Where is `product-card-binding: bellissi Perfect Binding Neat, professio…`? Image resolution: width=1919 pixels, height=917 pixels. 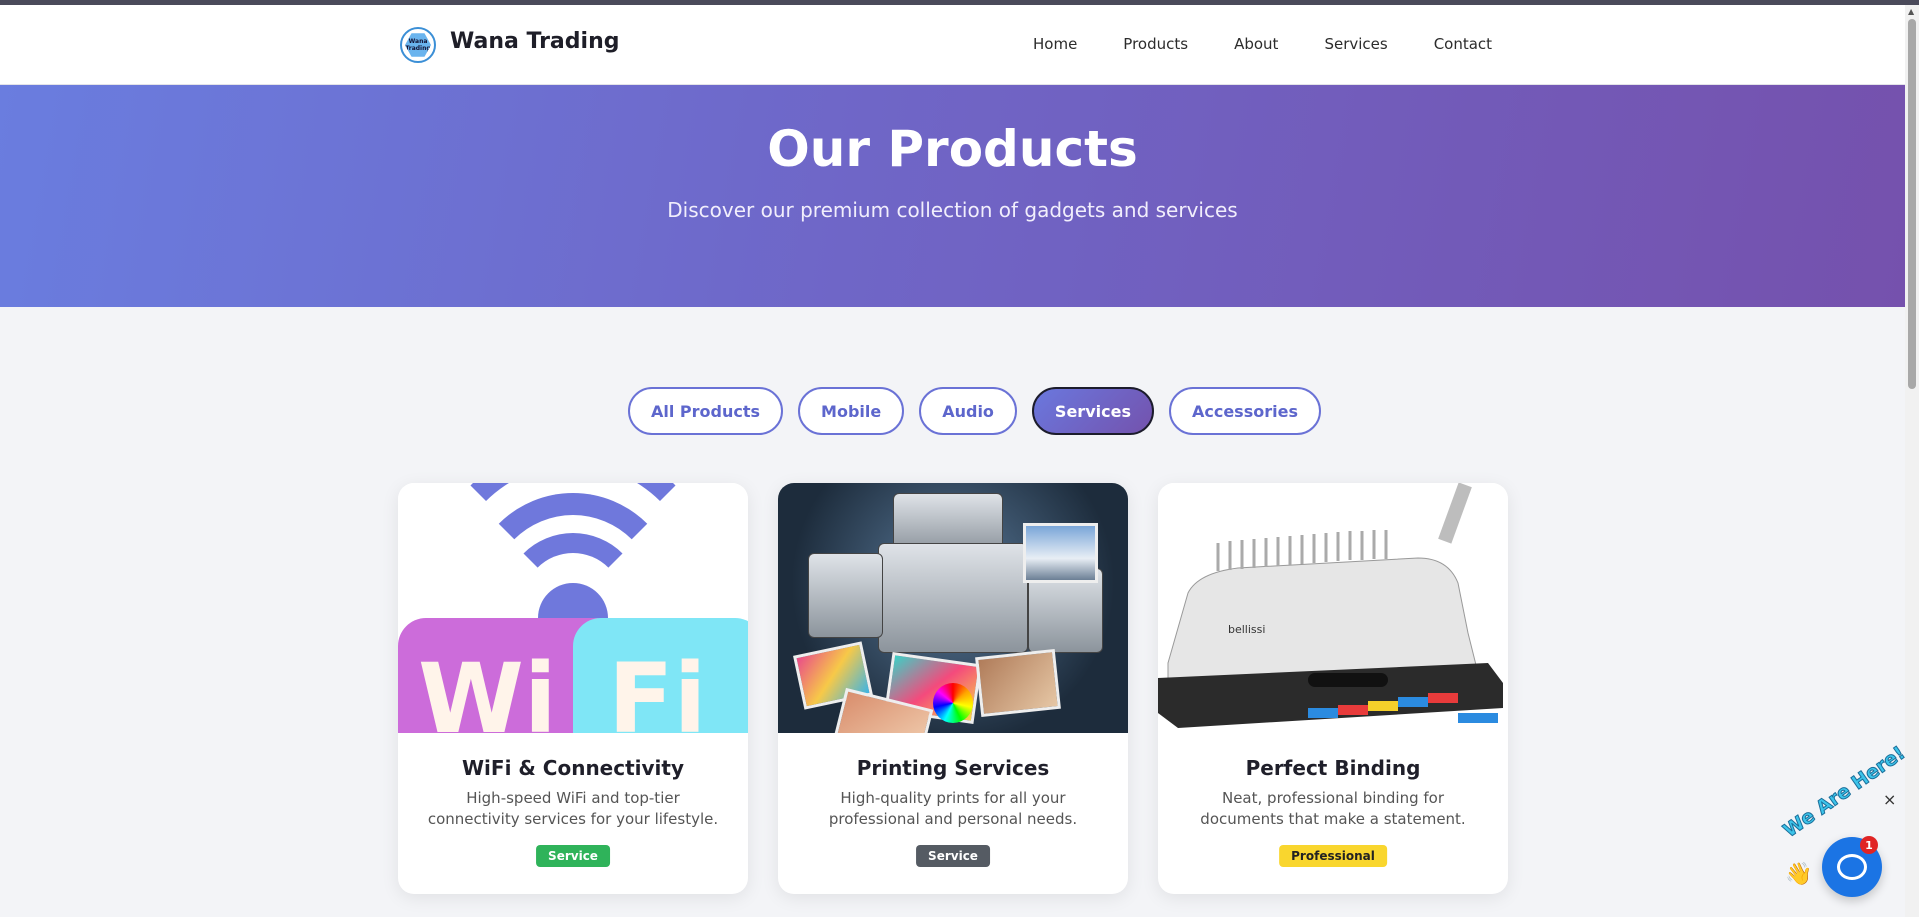
product-card-binding: bellissi Perfect Binding Neat, professio… is located at coordinates (1333, 688).